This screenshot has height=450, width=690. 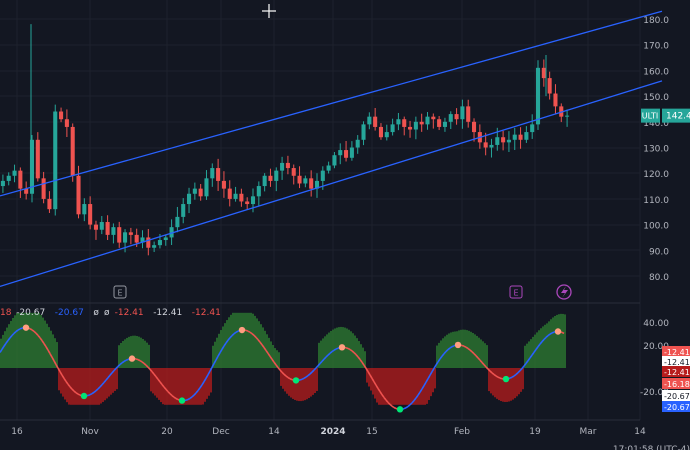 I want to click on legend-value: 18, so click(x=6, y=313).